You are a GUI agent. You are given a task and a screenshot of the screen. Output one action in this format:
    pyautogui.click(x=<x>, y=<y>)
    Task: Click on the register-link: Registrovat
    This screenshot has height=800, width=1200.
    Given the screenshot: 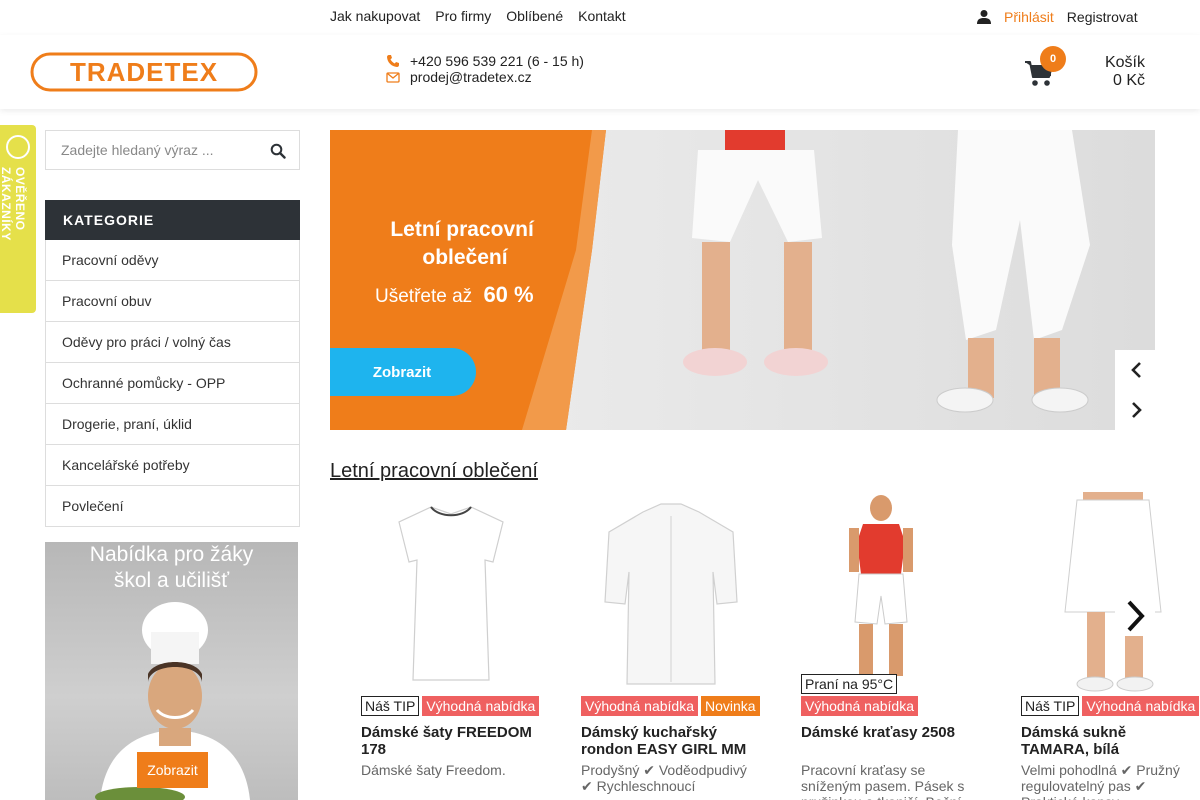 What is the action you would take?
    pyautogui.click(x=1102, y=17)
    